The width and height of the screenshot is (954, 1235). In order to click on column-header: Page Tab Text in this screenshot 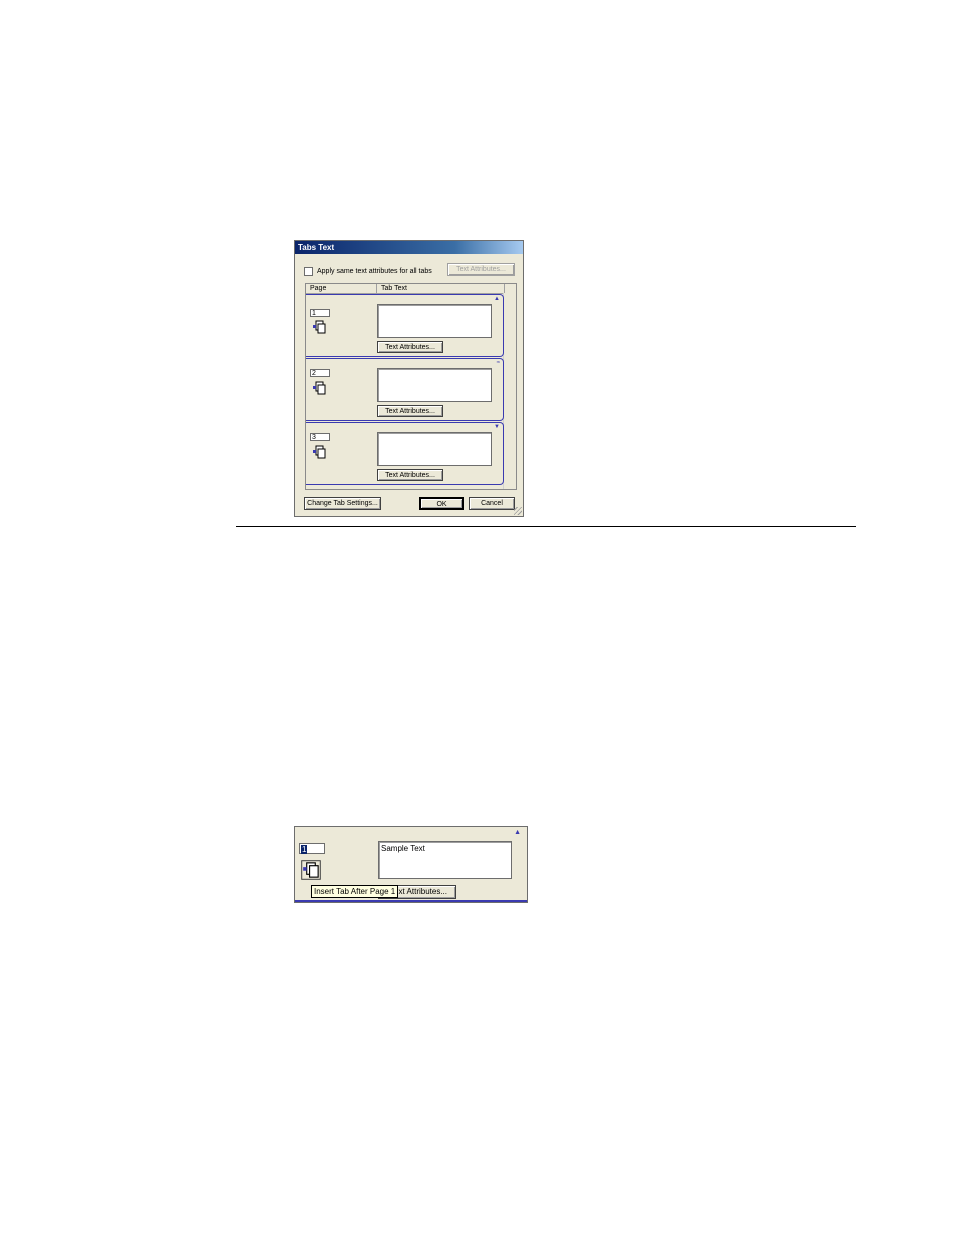, I will do `click(411, 289)`.